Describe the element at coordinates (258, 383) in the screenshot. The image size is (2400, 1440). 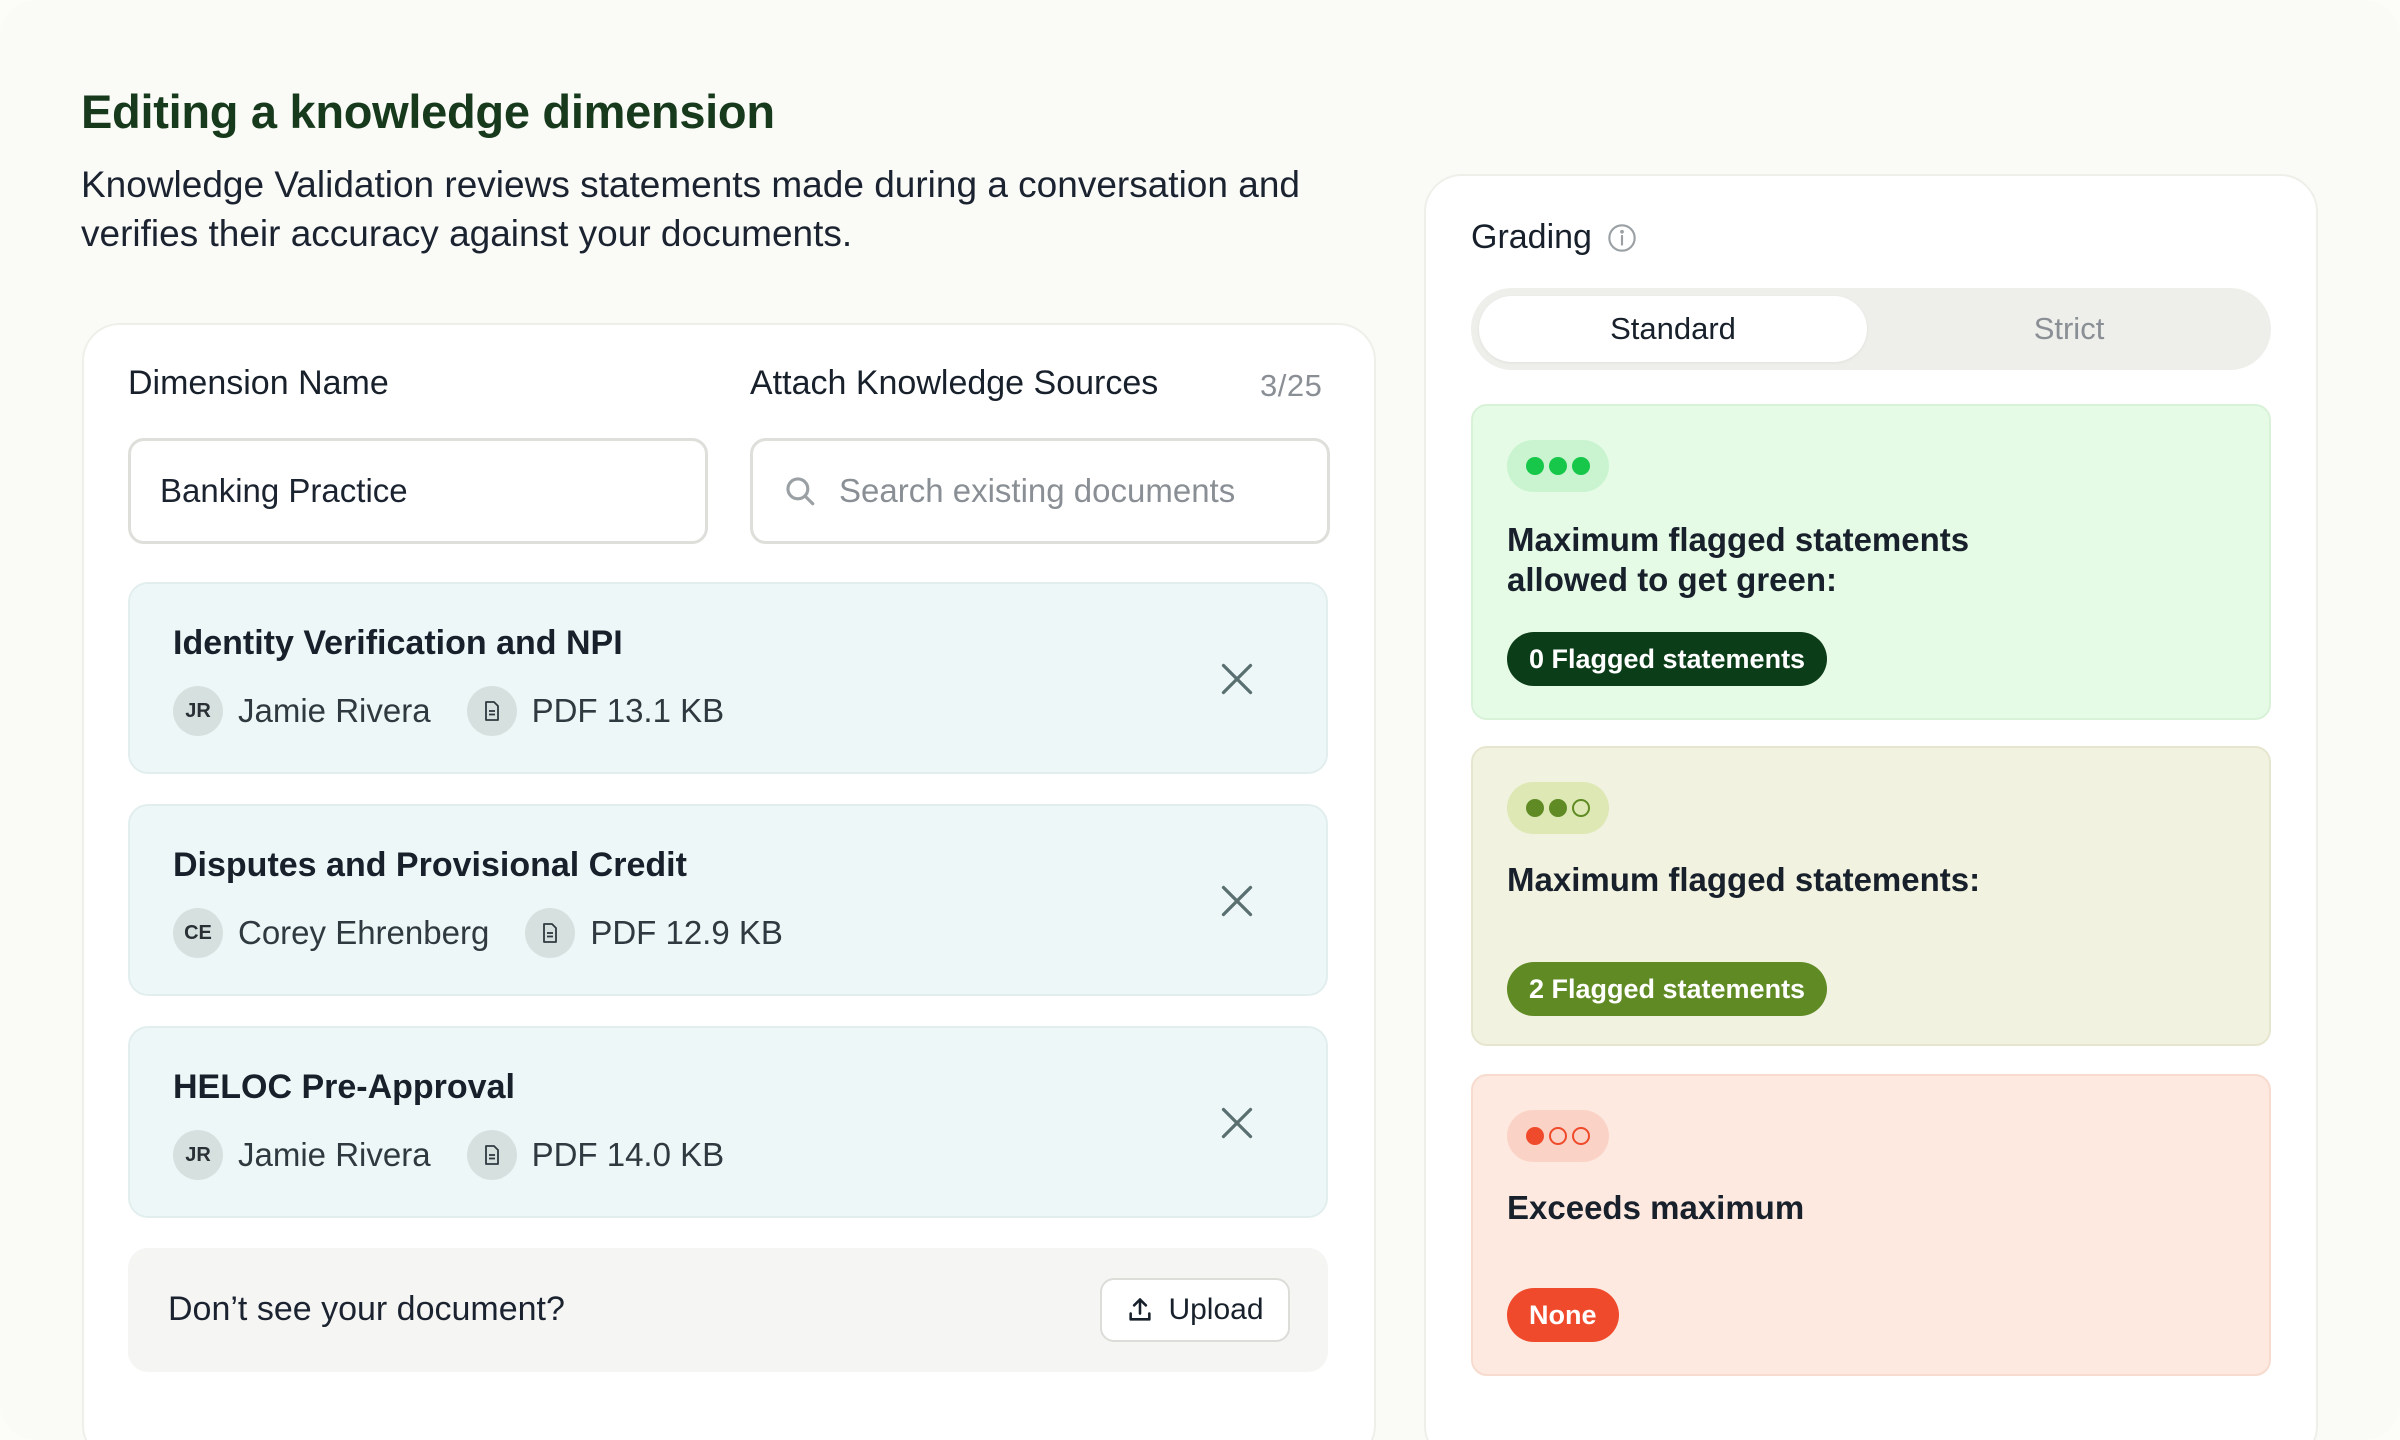
I see `dimension-name-label: Dimension Name` at that location.